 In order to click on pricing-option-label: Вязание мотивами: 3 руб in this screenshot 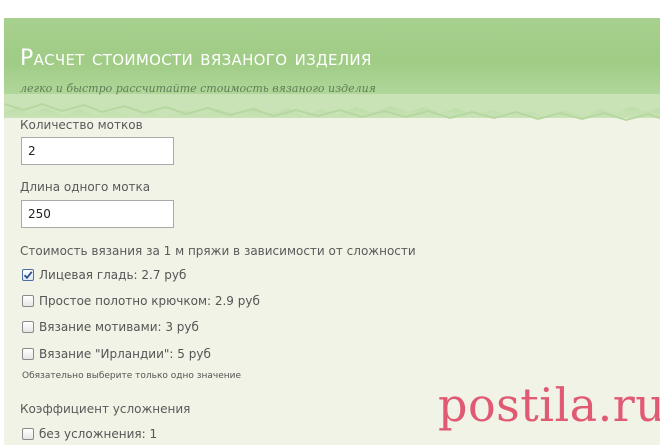, I will do `click(119, 327)`.